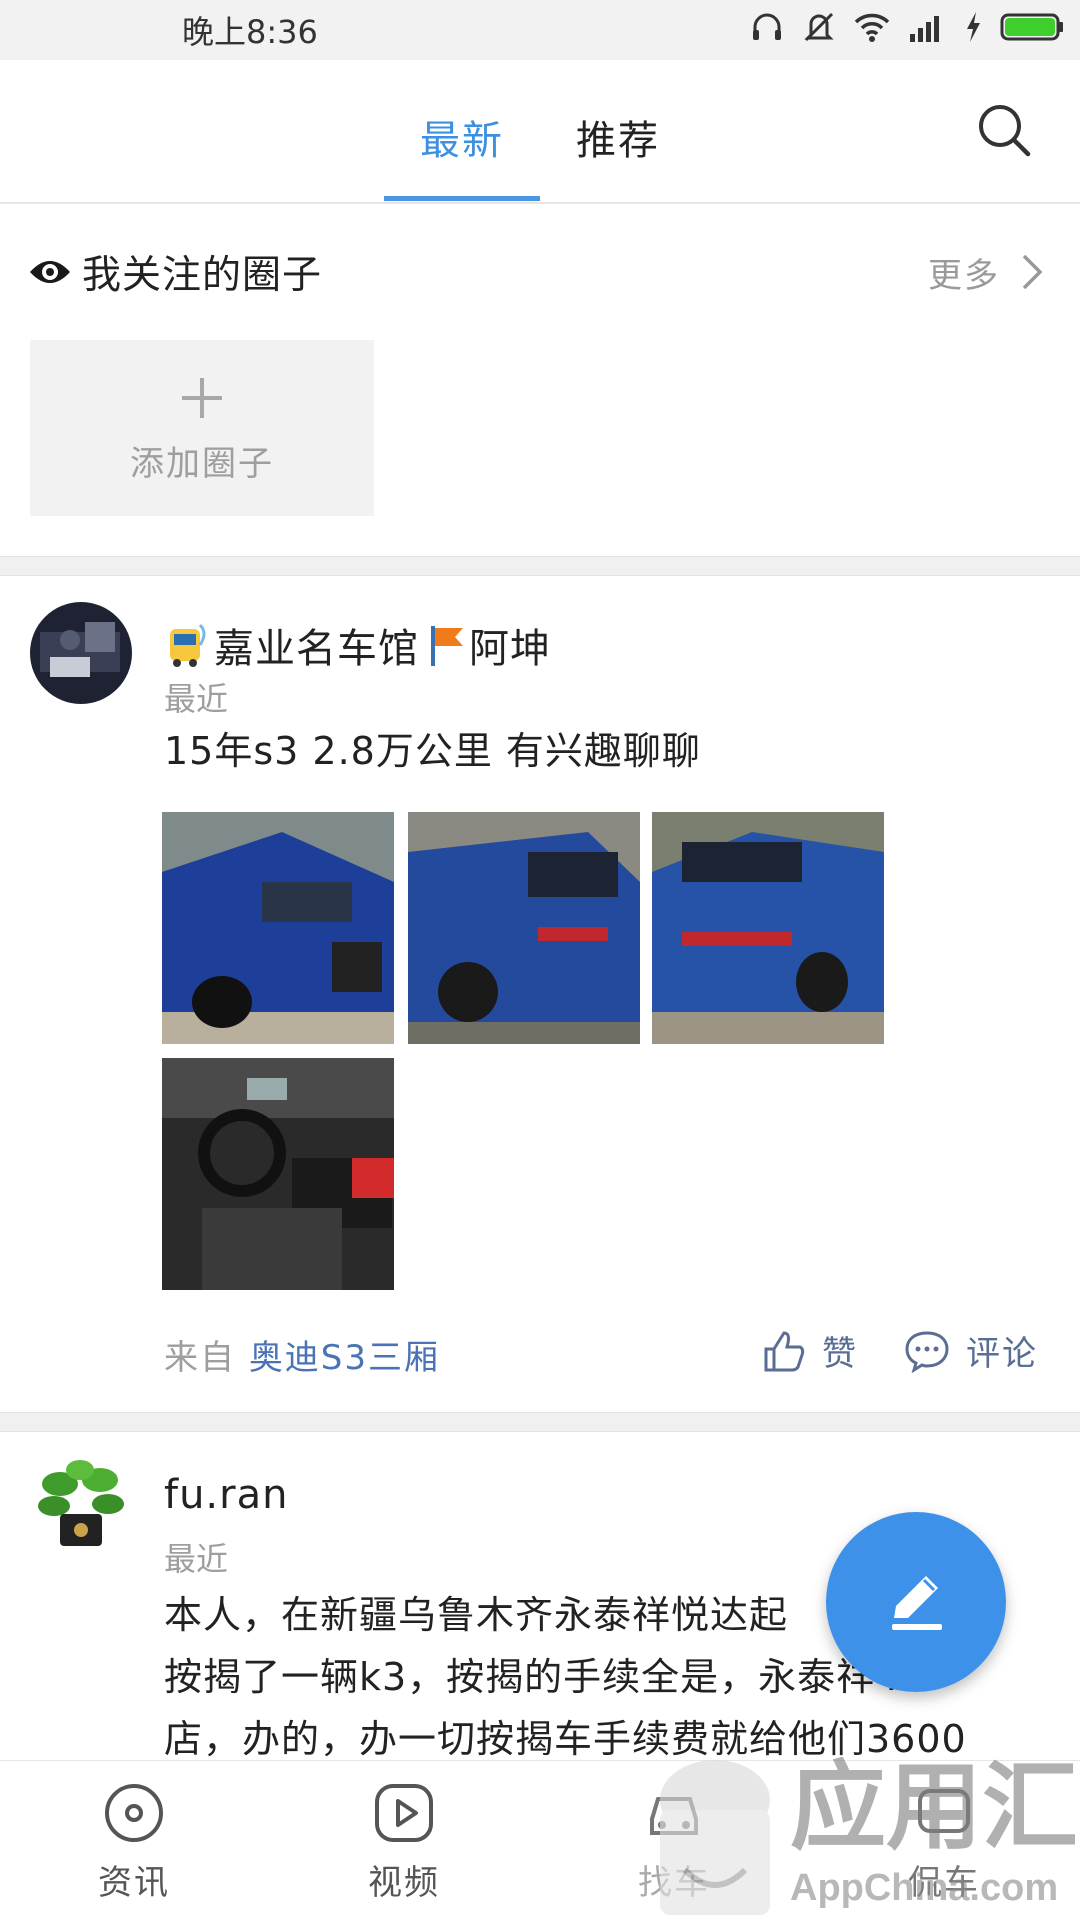  Describe the element at coordinates (964, 272) in the screenshot. I see `more-link: 更多` at that location.